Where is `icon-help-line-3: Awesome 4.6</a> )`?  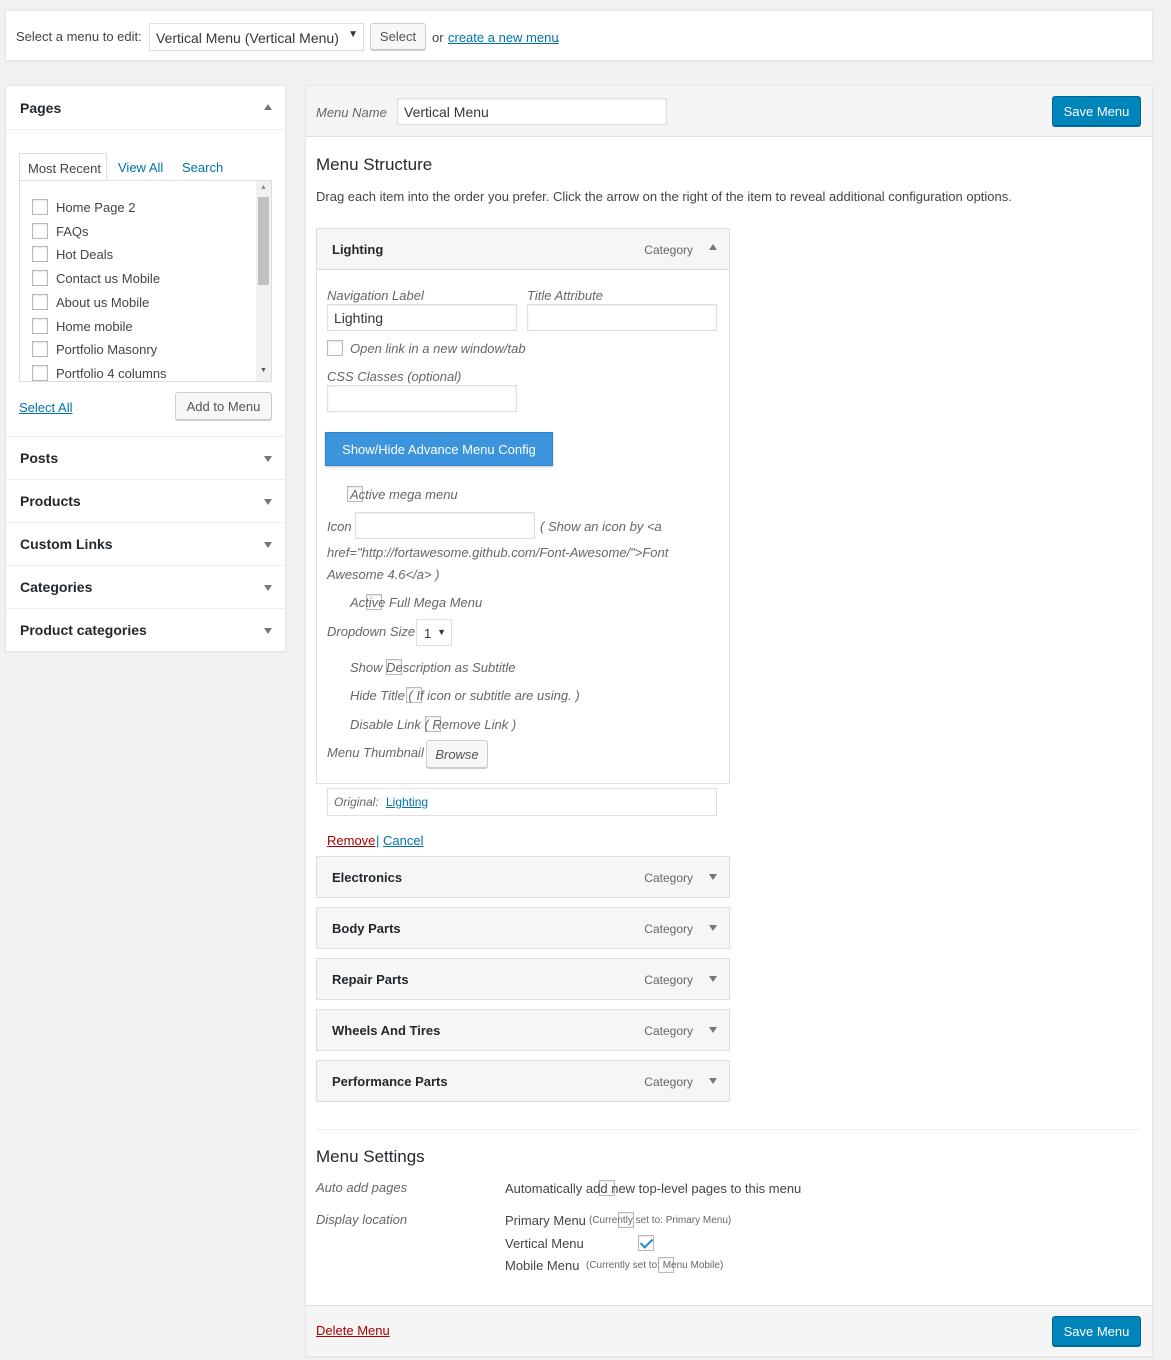
icon-help-line-3: Awesome 4.6</a> ) is located at coordinates (383, 574).